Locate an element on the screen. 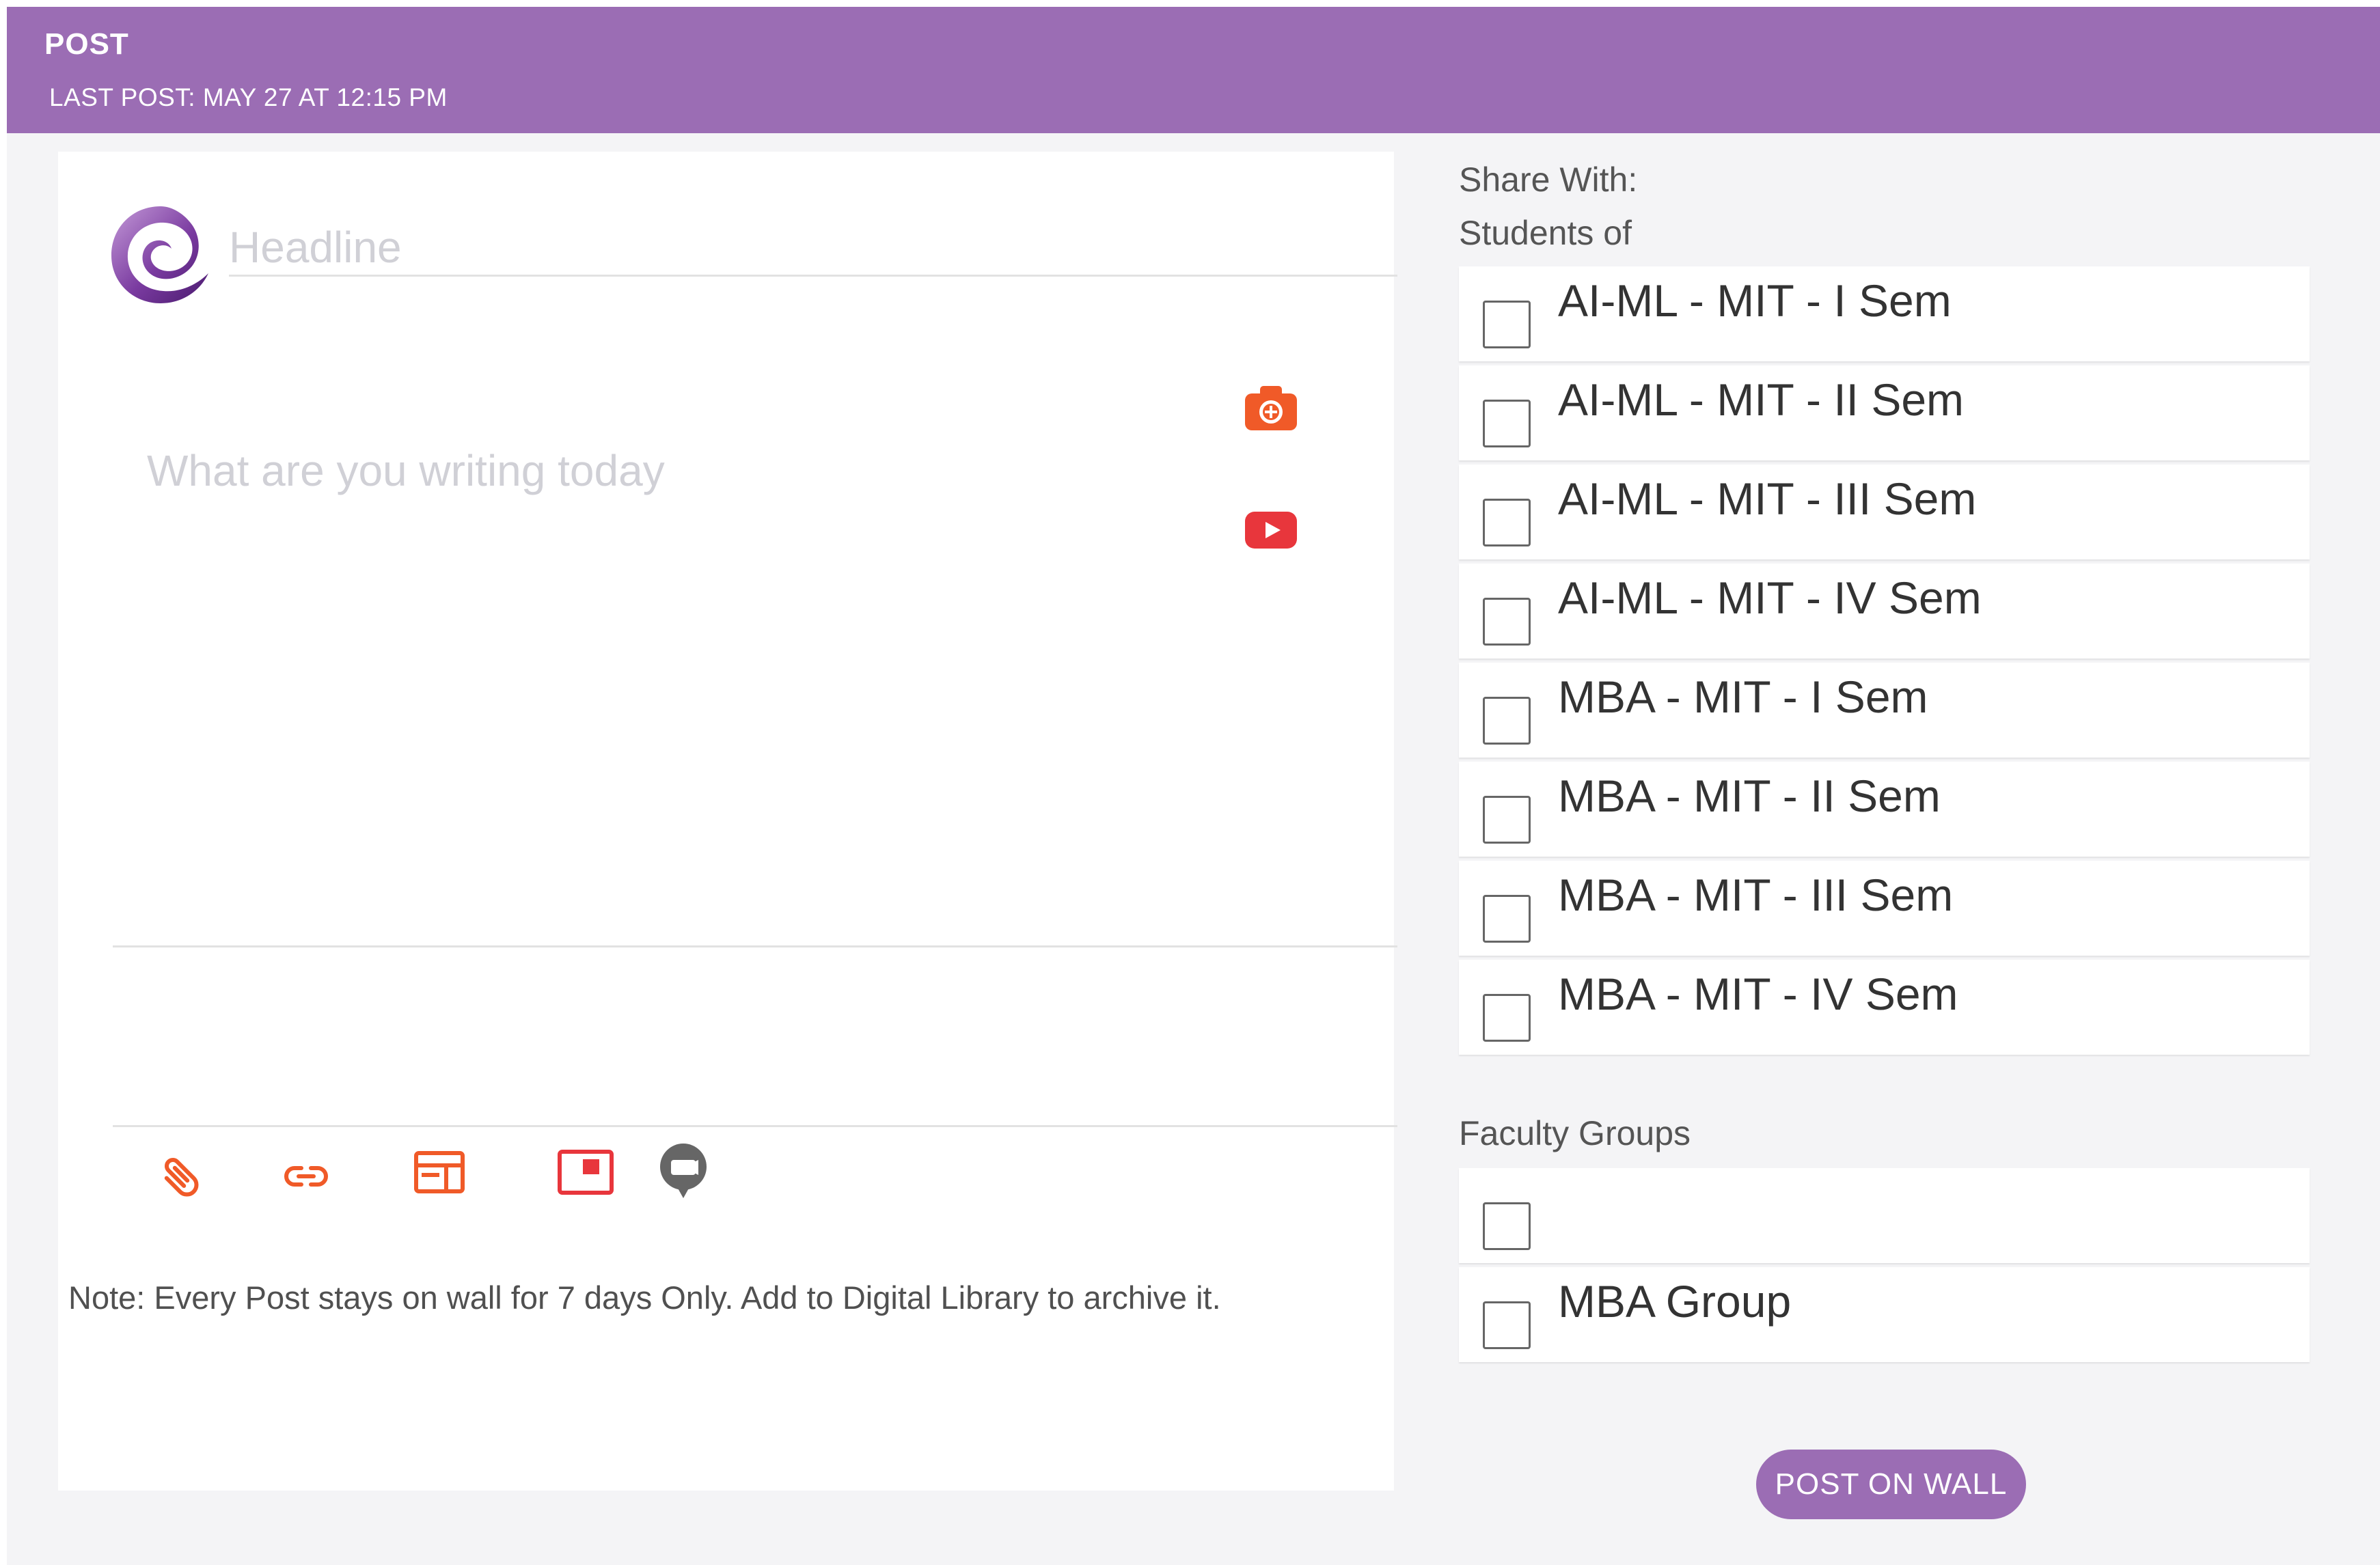  student-group-option: AI-ML - MIT - II Sem is located at coordinates (1884, 412).